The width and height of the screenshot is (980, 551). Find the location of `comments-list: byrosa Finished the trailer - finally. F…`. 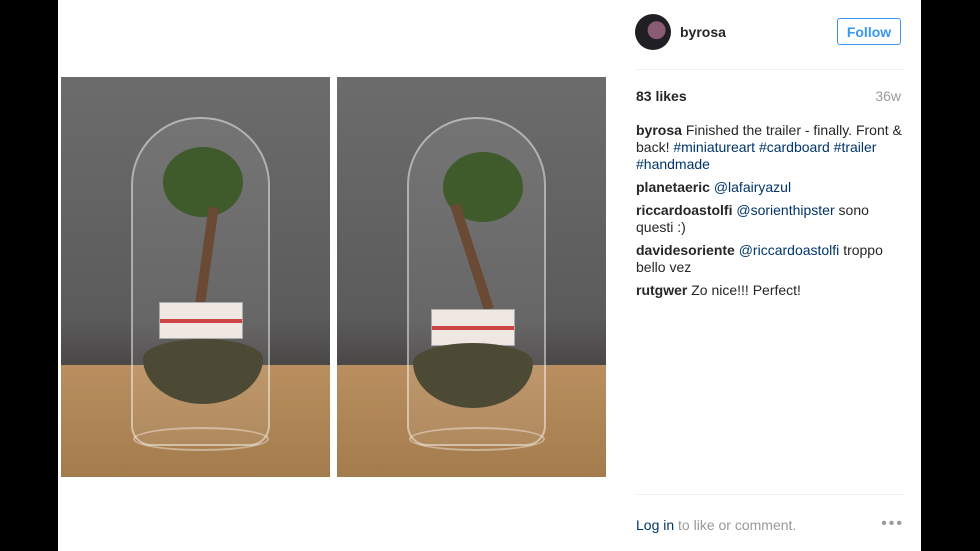

comments-list: byrosa Finished the trailer - finally. F… is located at coordinates (769, 213).